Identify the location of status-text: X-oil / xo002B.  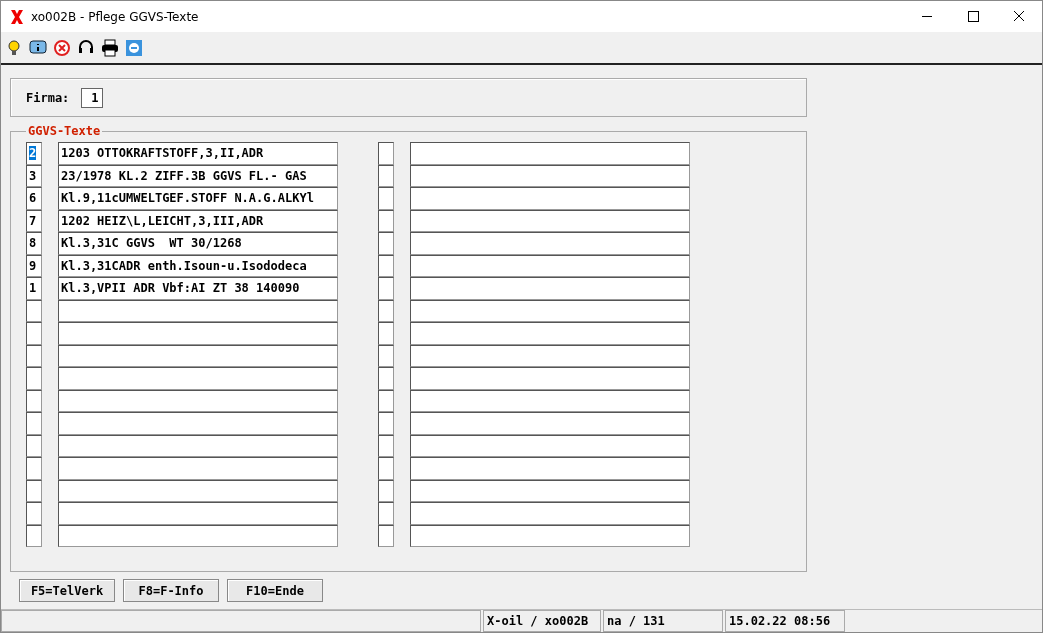
(542, 621).